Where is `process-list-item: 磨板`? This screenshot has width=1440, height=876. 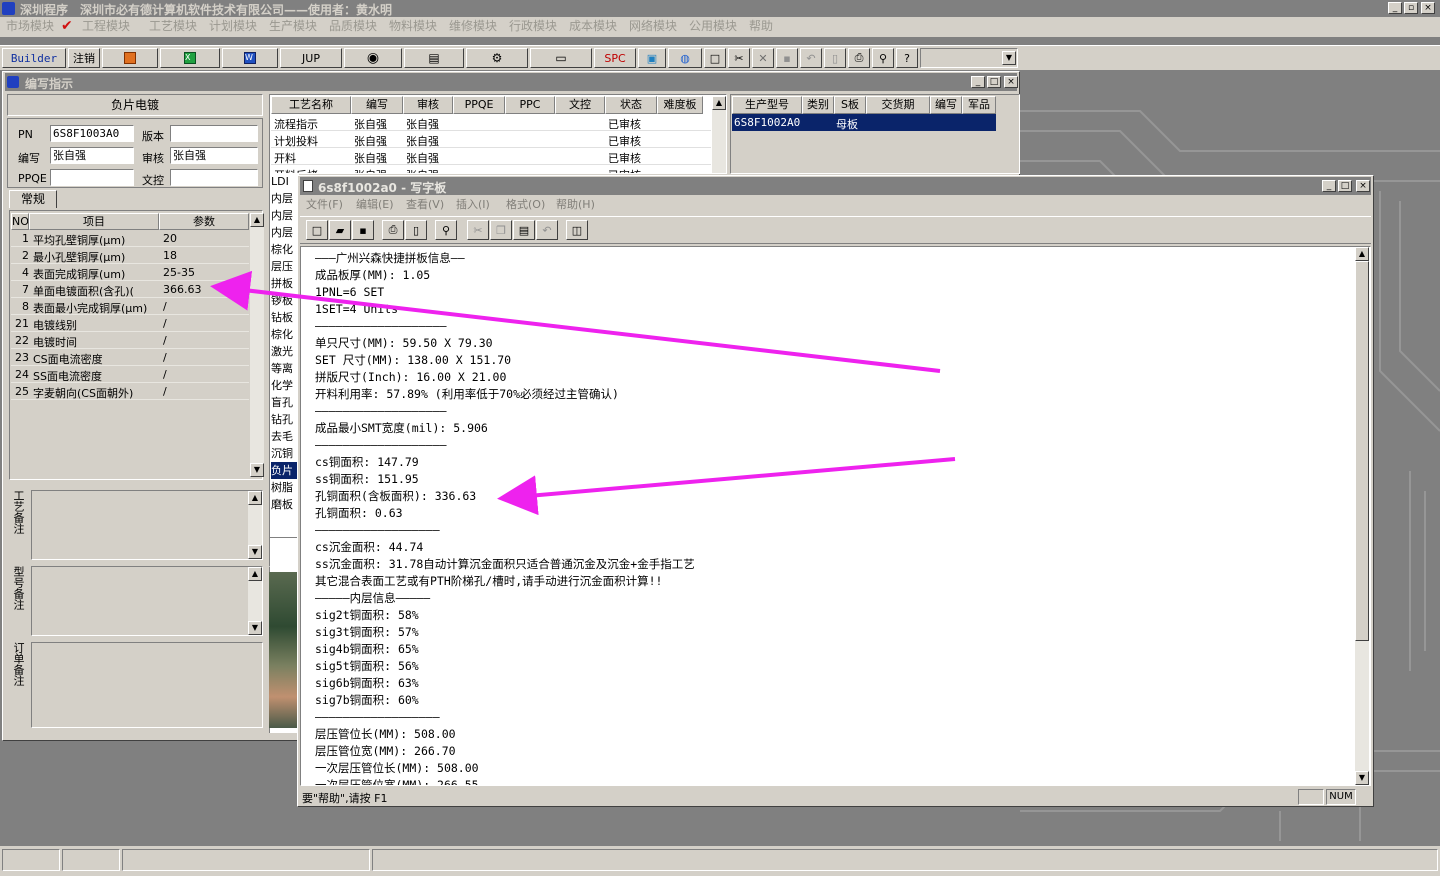 process-list-item: 磨板 is located at coordinates (285, 504).